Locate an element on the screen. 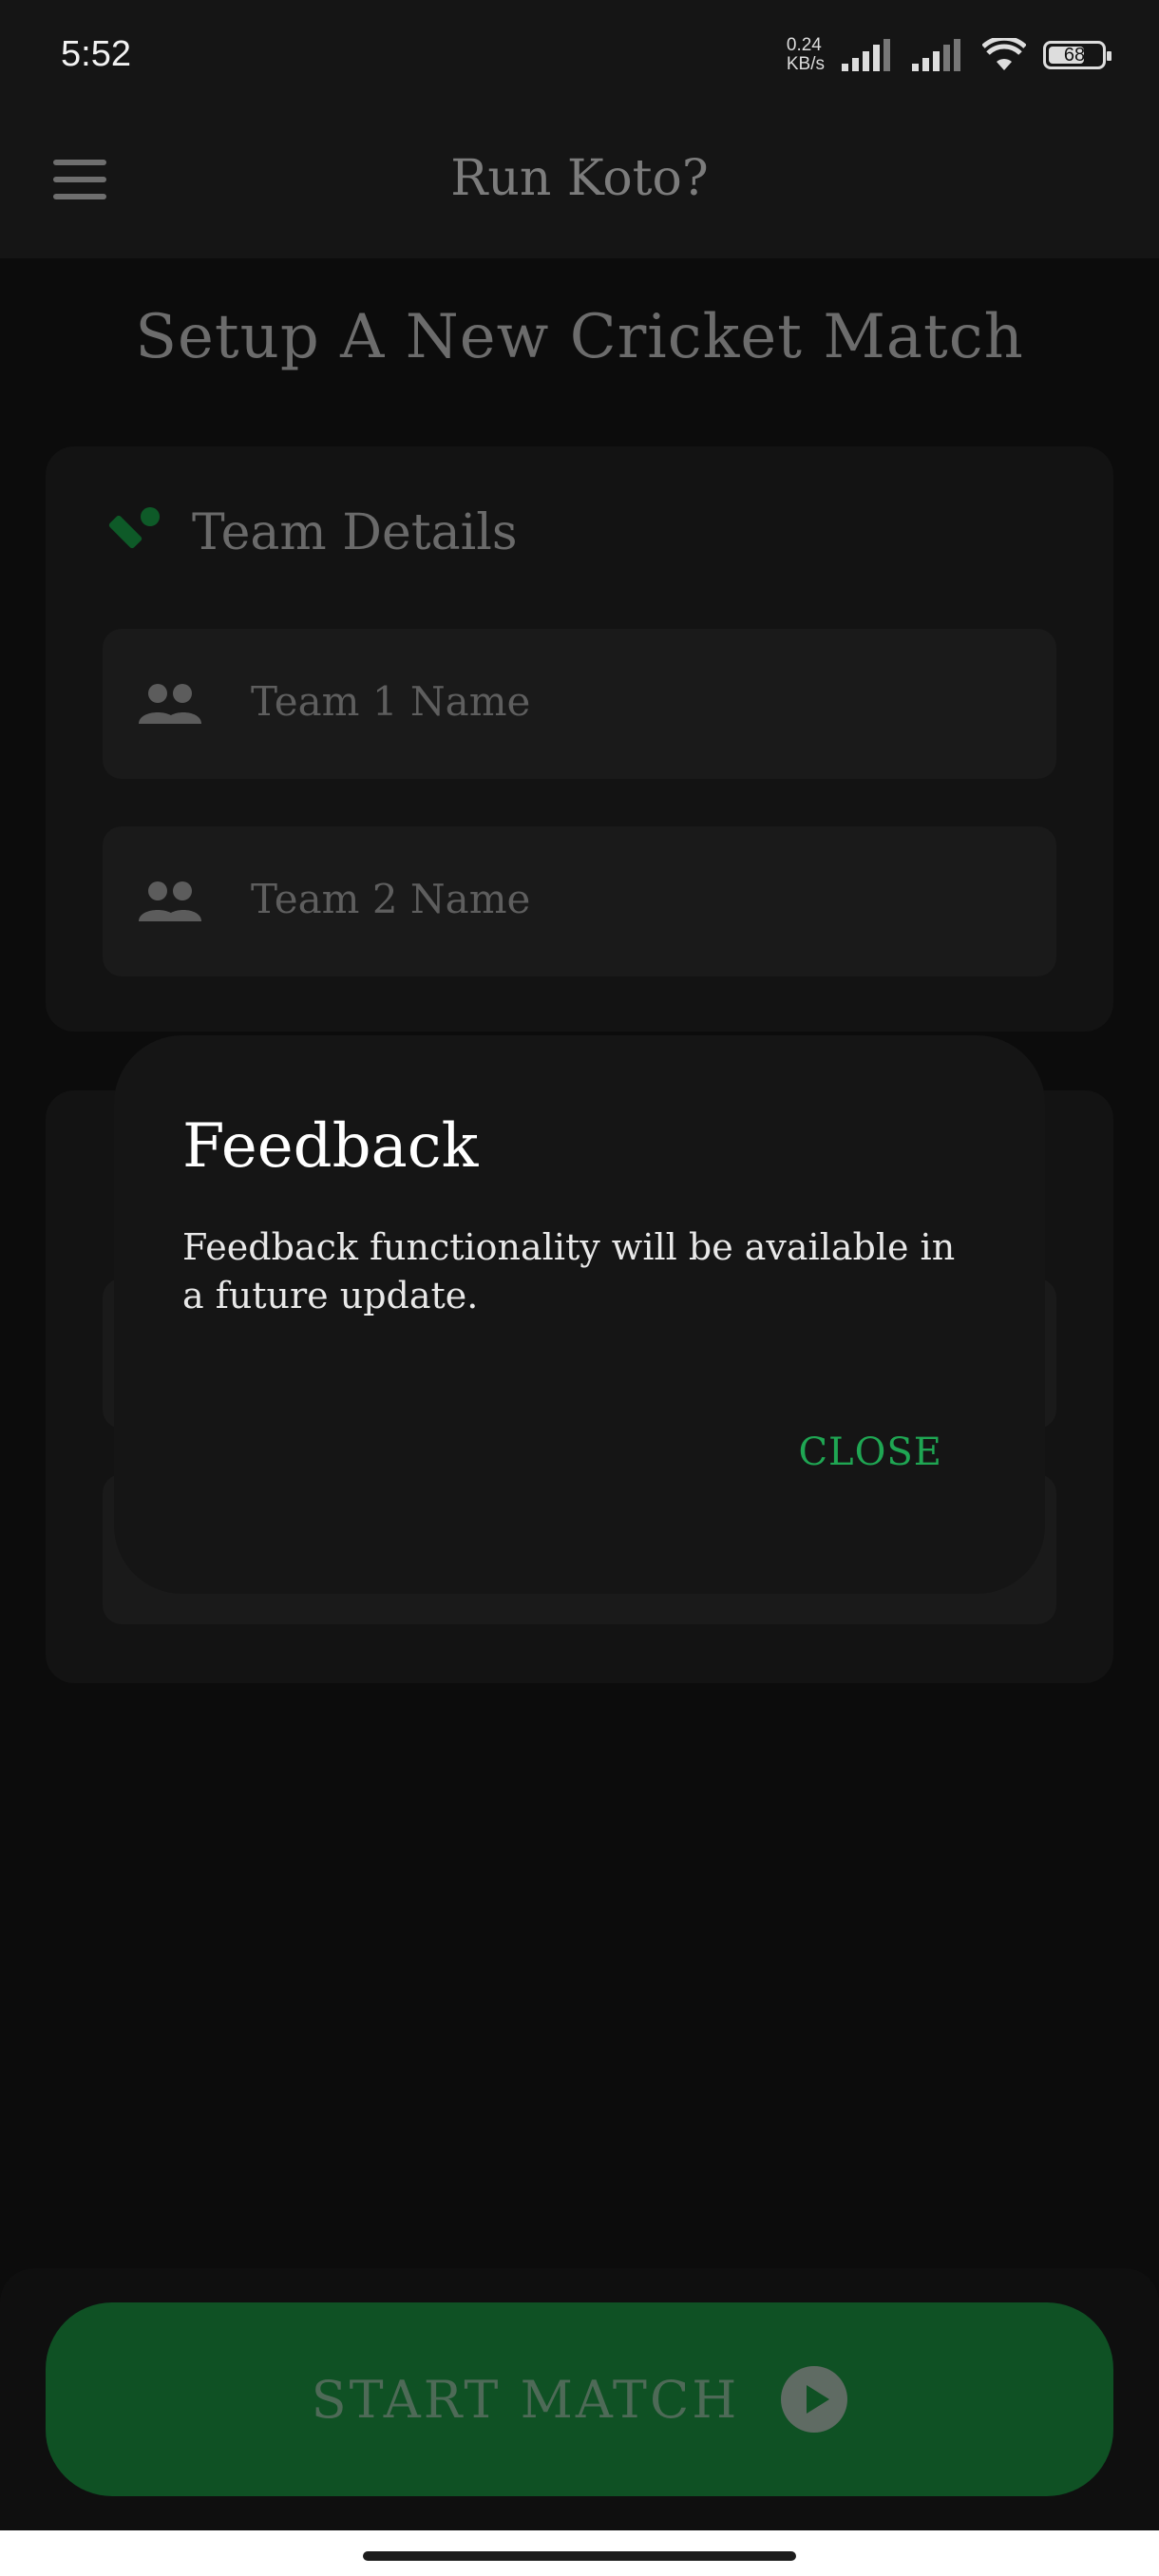  close-button: CLOSE is located at coordinates (870, 1452).